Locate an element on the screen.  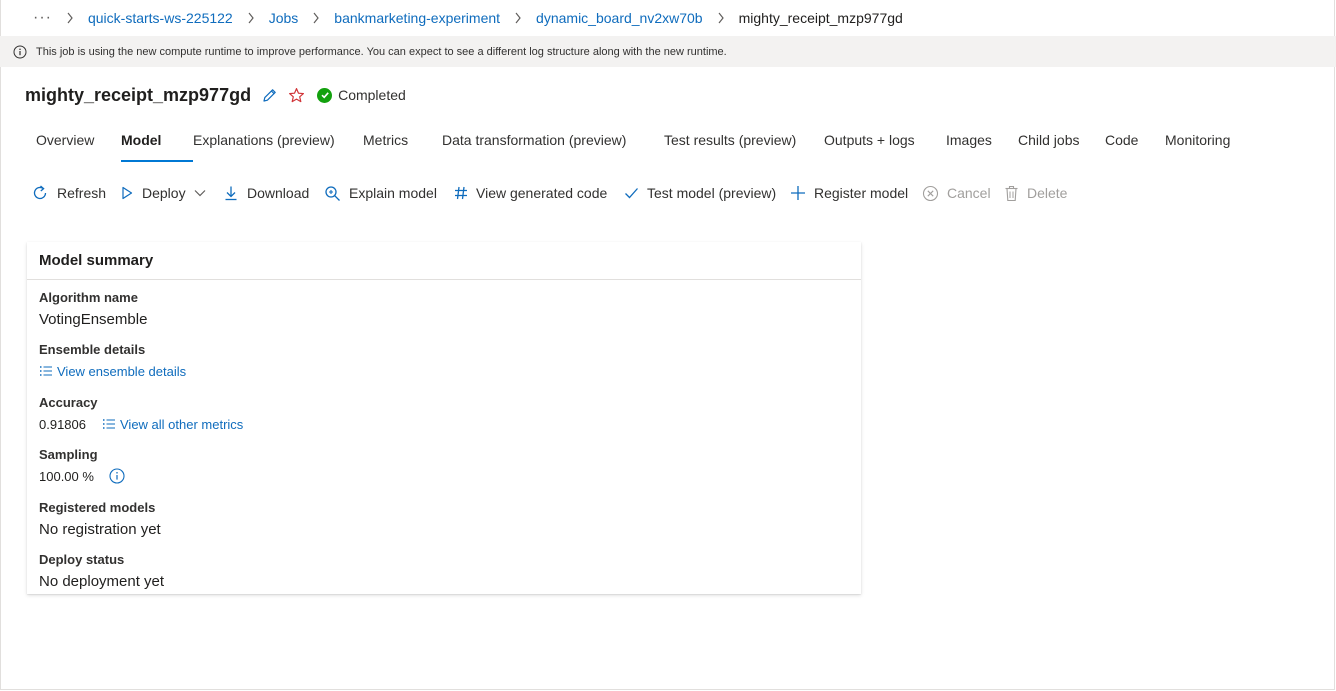
accuracy-label: Accuracy is located at coordinates (68, 402).